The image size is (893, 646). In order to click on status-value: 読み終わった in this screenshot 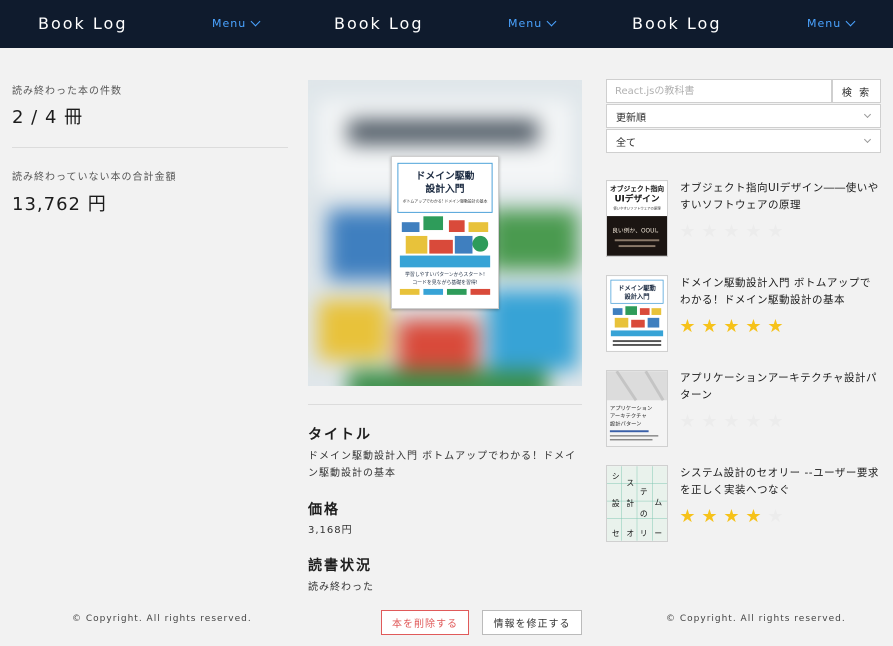, I will do `click(341, 587)`.